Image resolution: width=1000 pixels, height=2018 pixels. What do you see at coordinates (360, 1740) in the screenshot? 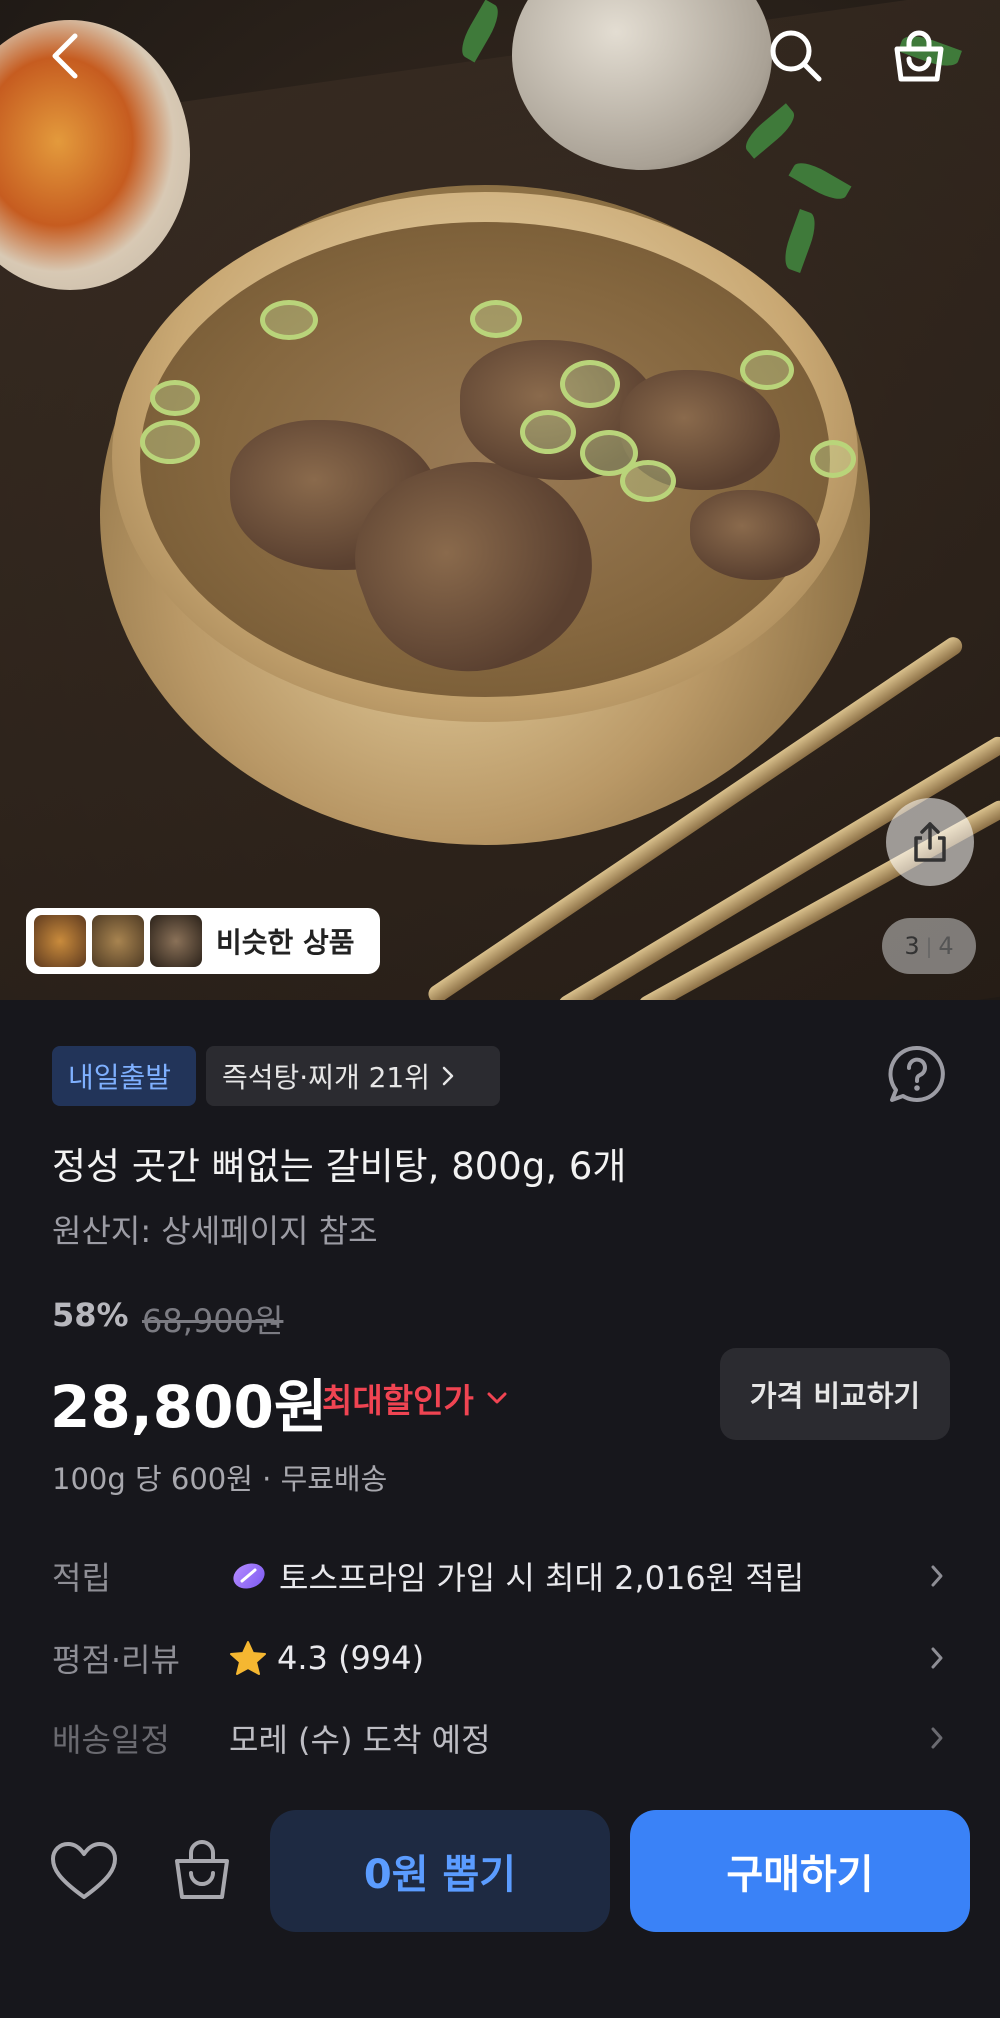
I see `info-row-value: 모레 (수) 도착 예정` at bounding box center [360, 1740].